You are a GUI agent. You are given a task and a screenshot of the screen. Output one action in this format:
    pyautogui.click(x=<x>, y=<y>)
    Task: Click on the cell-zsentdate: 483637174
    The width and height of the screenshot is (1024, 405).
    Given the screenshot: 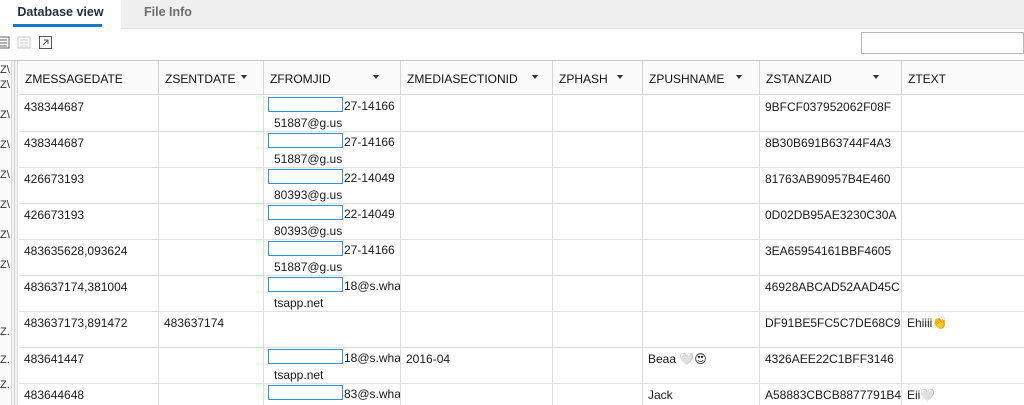 What is the action you would take?
    pyautogui.click(x=211, y=330)
    